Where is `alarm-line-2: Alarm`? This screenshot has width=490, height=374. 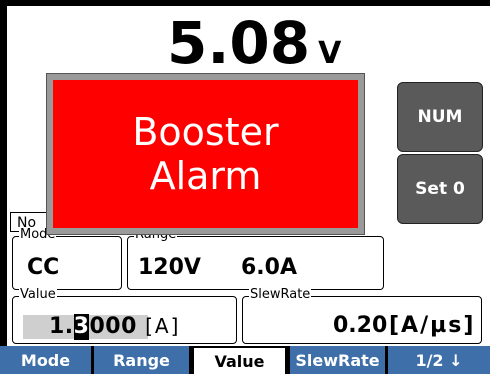 alarm-line-2: Alarm is located at coordinates (205, 176).